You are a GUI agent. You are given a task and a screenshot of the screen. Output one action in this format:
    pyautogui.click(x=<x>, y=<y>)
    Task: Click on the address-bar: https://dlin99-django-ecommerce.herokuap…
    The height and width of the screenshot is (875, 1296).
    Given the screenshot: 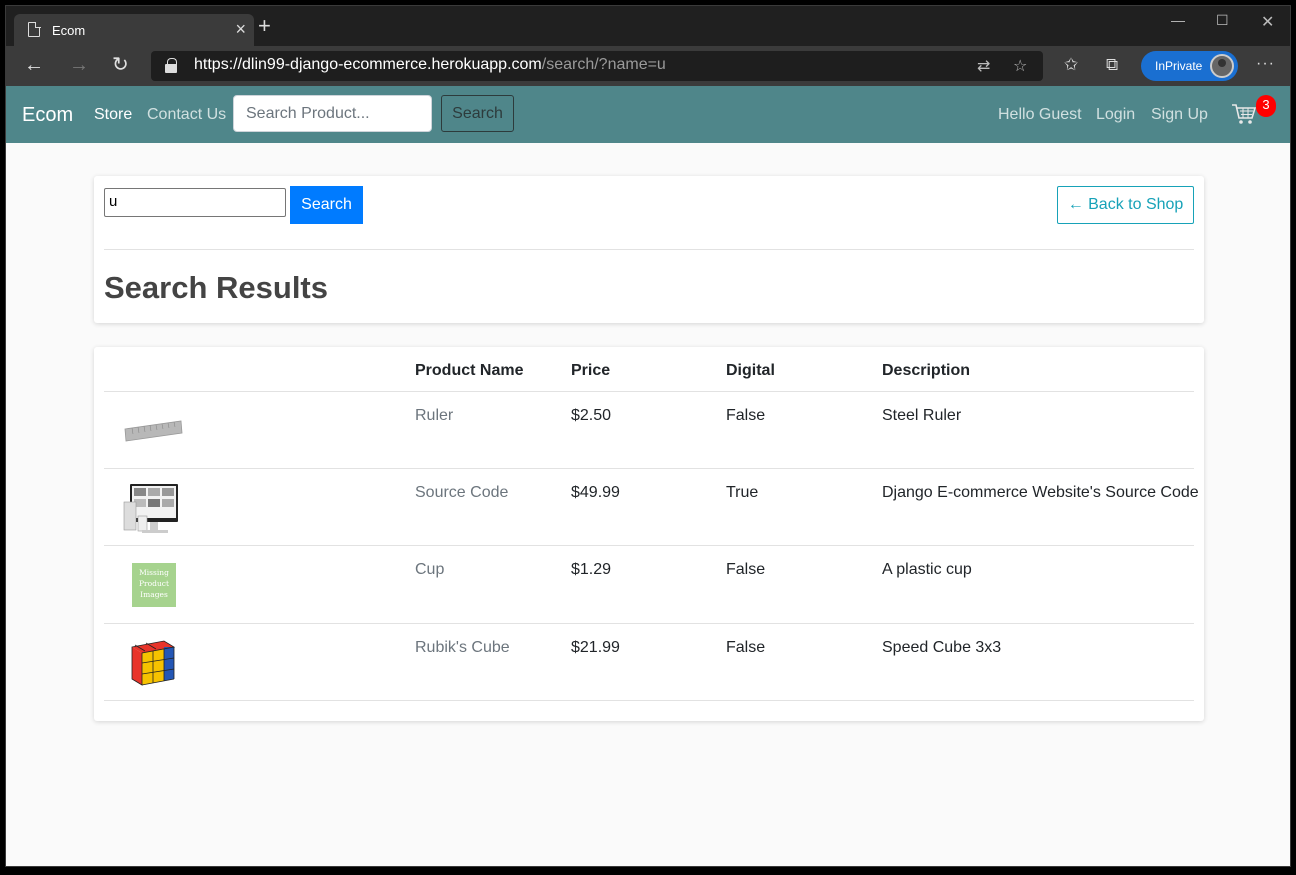 What is the action you would take?
    pyautogui.click(x=597, y=66)
    